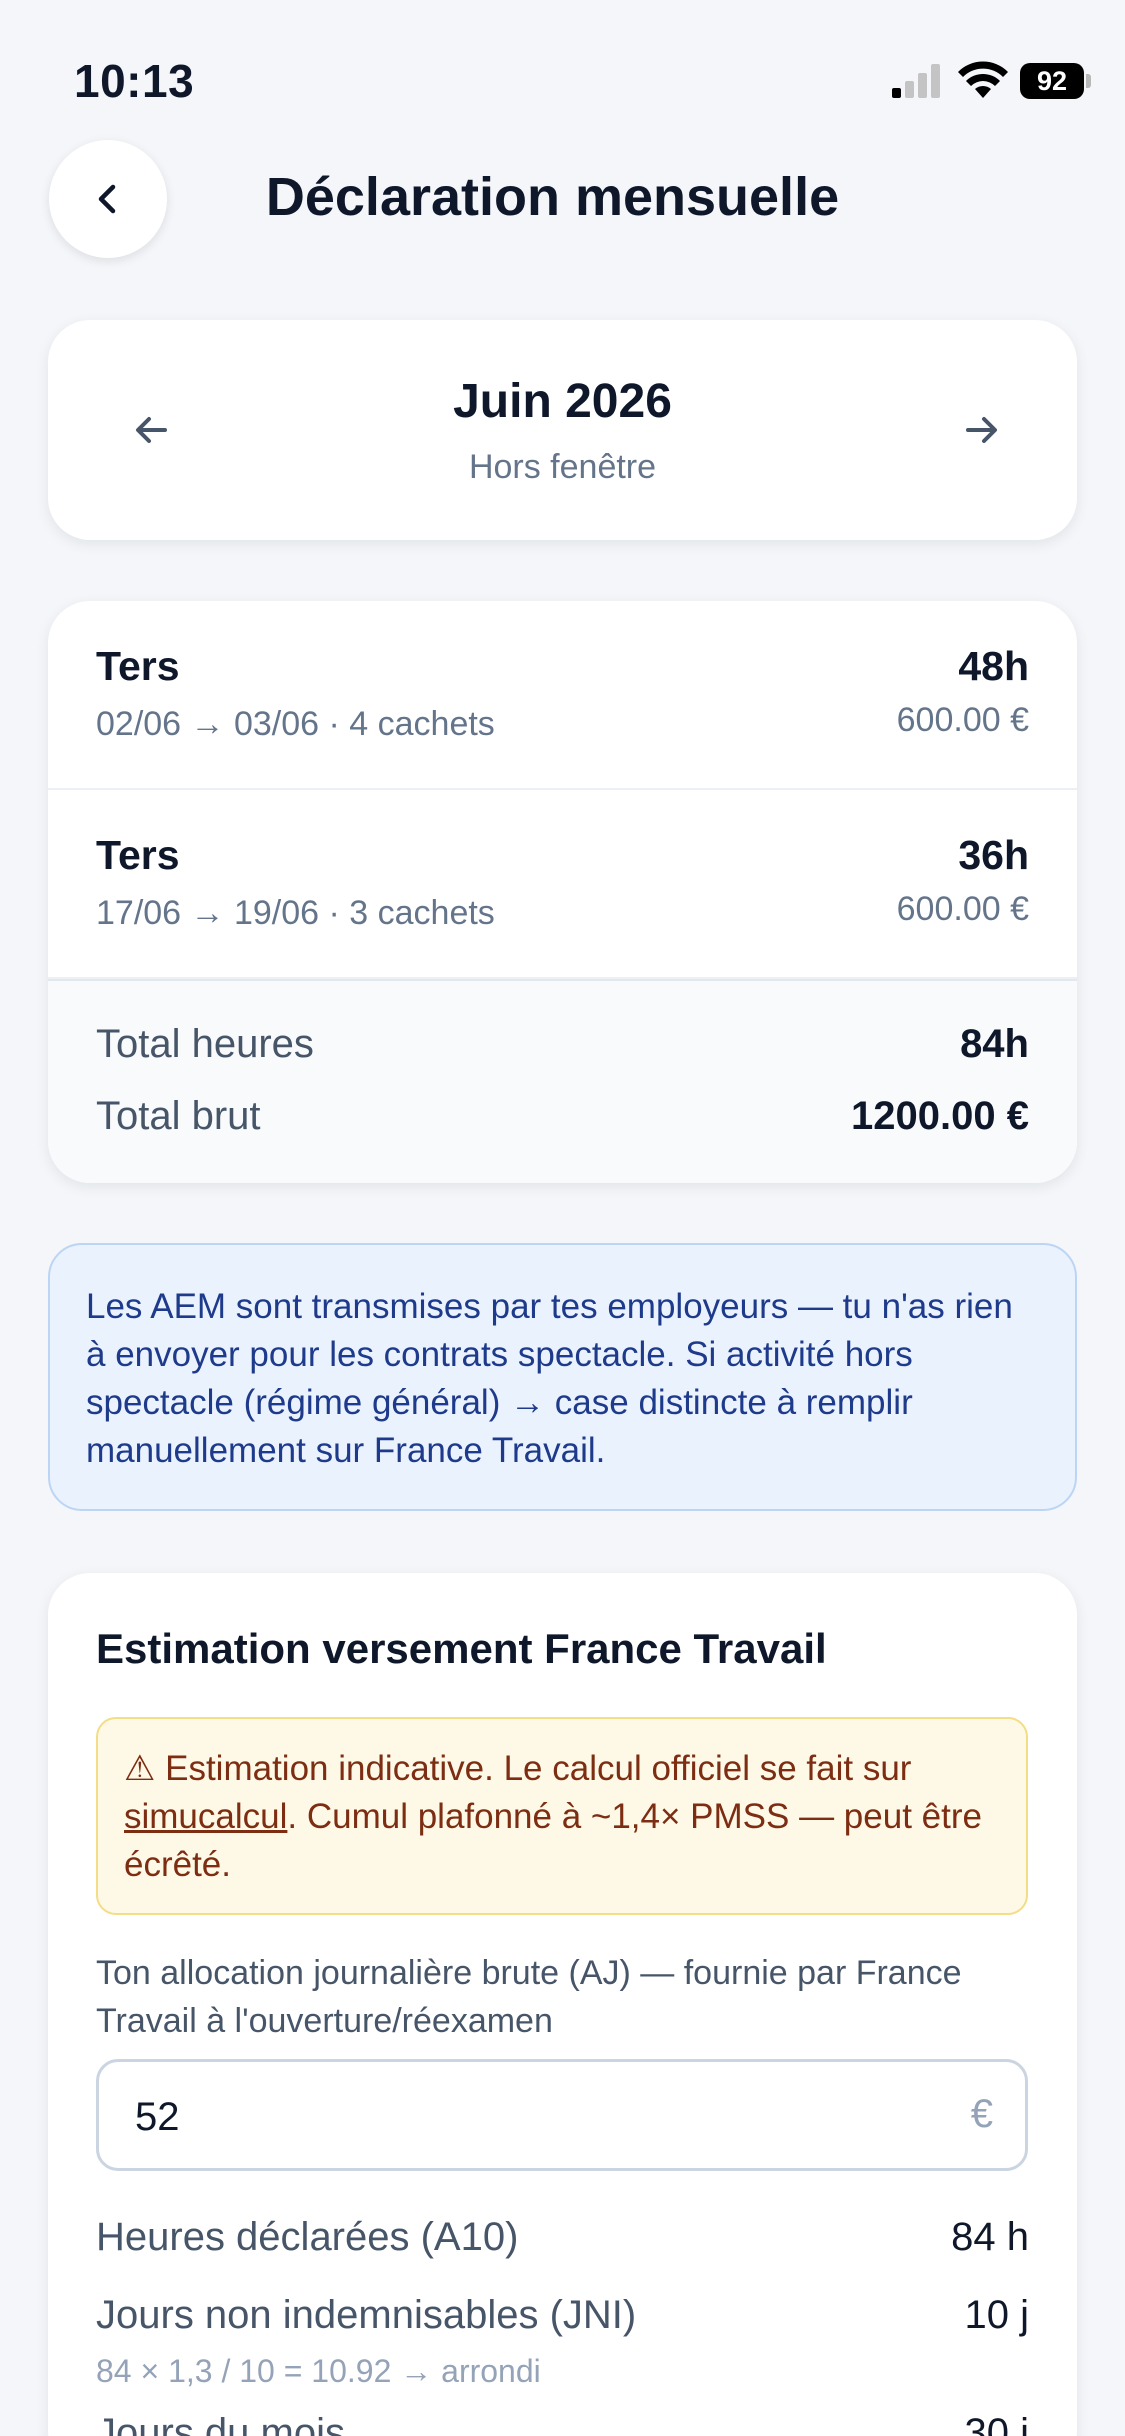 The image size is (1125, 2436). I want to click on jni-label: Jours non indemnisables (JNI), so click(366, 2315).